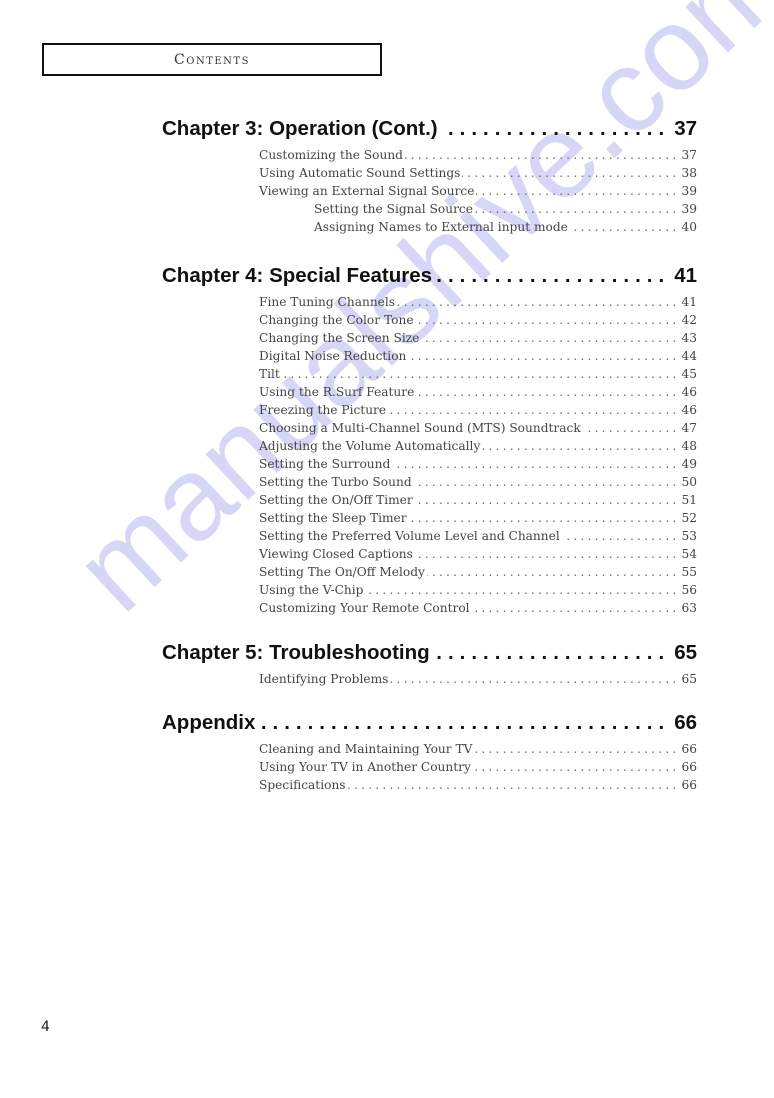 The image size is (774, 1098). What do you see at coordinates (302, 785) in the screenshot?
I see `entry-label: Specifications` at bounding box center [302, 785].